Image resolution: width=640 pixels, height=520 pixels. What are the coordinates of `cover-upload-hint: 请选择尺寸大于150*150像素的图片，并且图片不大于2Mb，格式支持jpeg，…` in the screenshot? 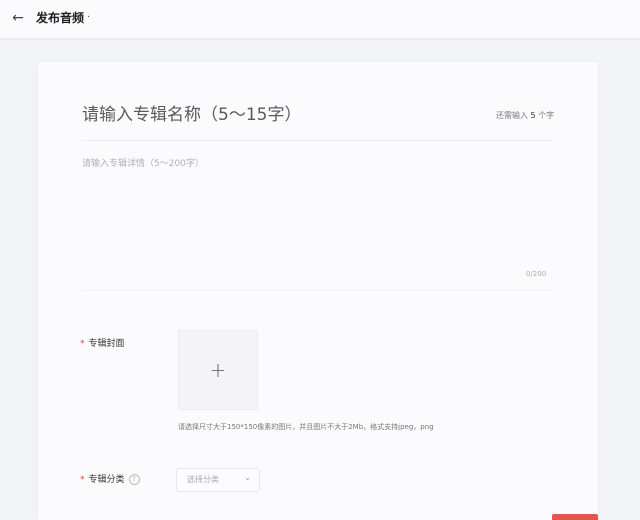 It's located at (306, 427).